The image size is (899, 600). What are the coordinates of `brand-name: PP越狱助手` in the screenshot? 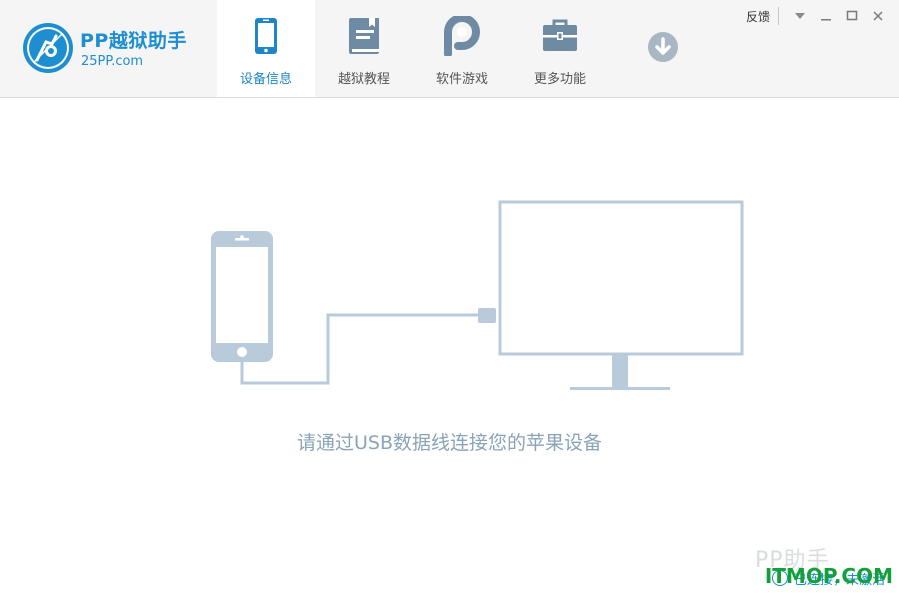 It's located at (133, 41).